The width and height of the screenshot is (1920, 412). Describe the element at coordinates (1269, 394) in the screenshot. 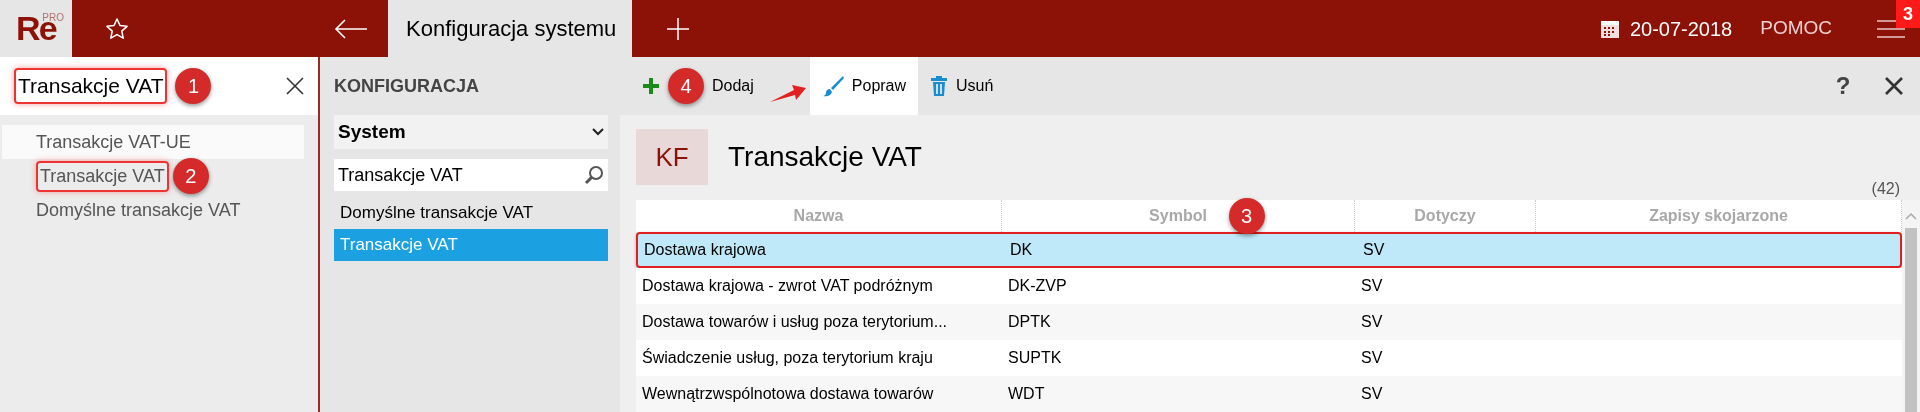

I see `table-row: Wewnątrzwspólnotowa dostawa towarów WDT SV` at that location.